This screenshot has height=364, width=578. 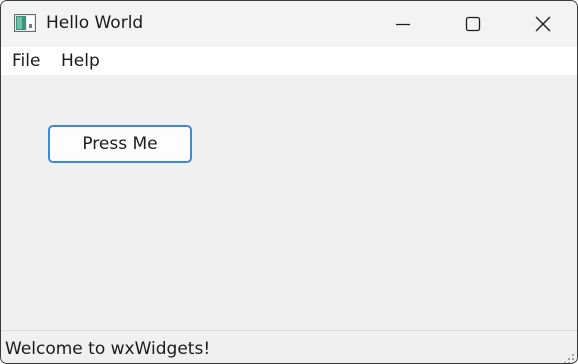 What do you see at coordinates (108, 349) in the screenshot?
I see `status-text: Welcome to wxWidgets!` at bounding box center [108, 349].